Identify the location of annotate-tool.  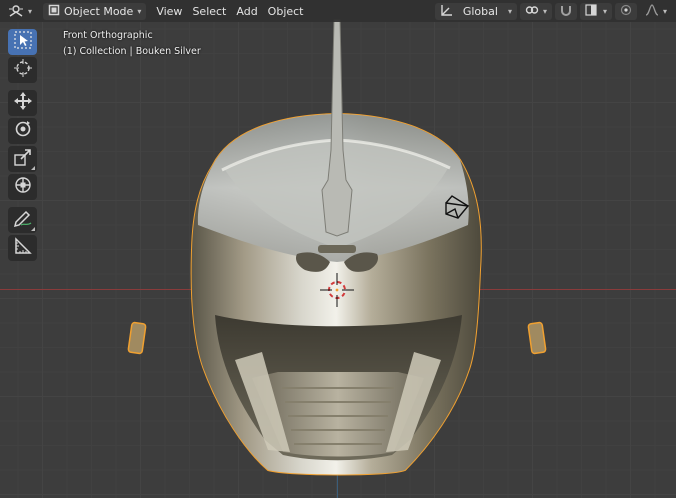
(22, 220).